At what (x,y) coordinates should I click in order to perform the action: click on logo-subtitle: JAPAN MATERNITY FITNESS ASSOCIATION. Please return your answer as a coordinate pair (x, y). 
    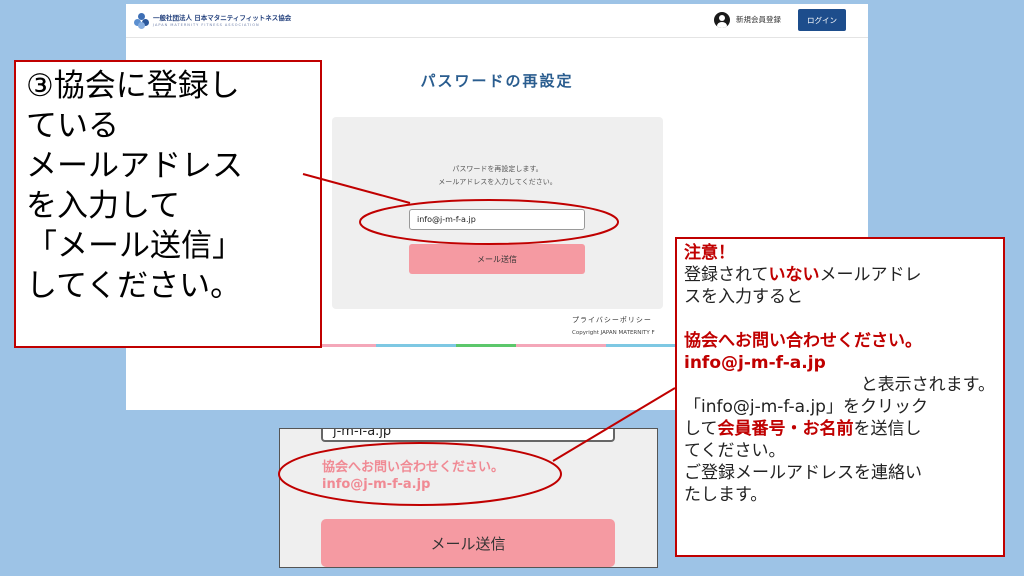
    Looking at the image, I should click on (206, 24).